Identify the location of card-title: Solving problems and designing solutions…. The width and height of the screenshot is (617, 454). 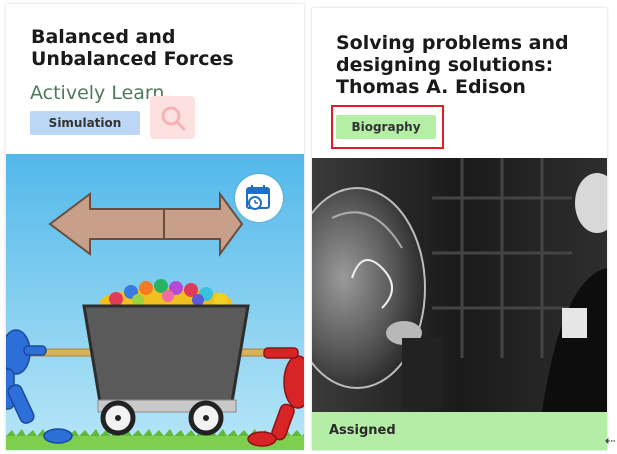
(463, 65).